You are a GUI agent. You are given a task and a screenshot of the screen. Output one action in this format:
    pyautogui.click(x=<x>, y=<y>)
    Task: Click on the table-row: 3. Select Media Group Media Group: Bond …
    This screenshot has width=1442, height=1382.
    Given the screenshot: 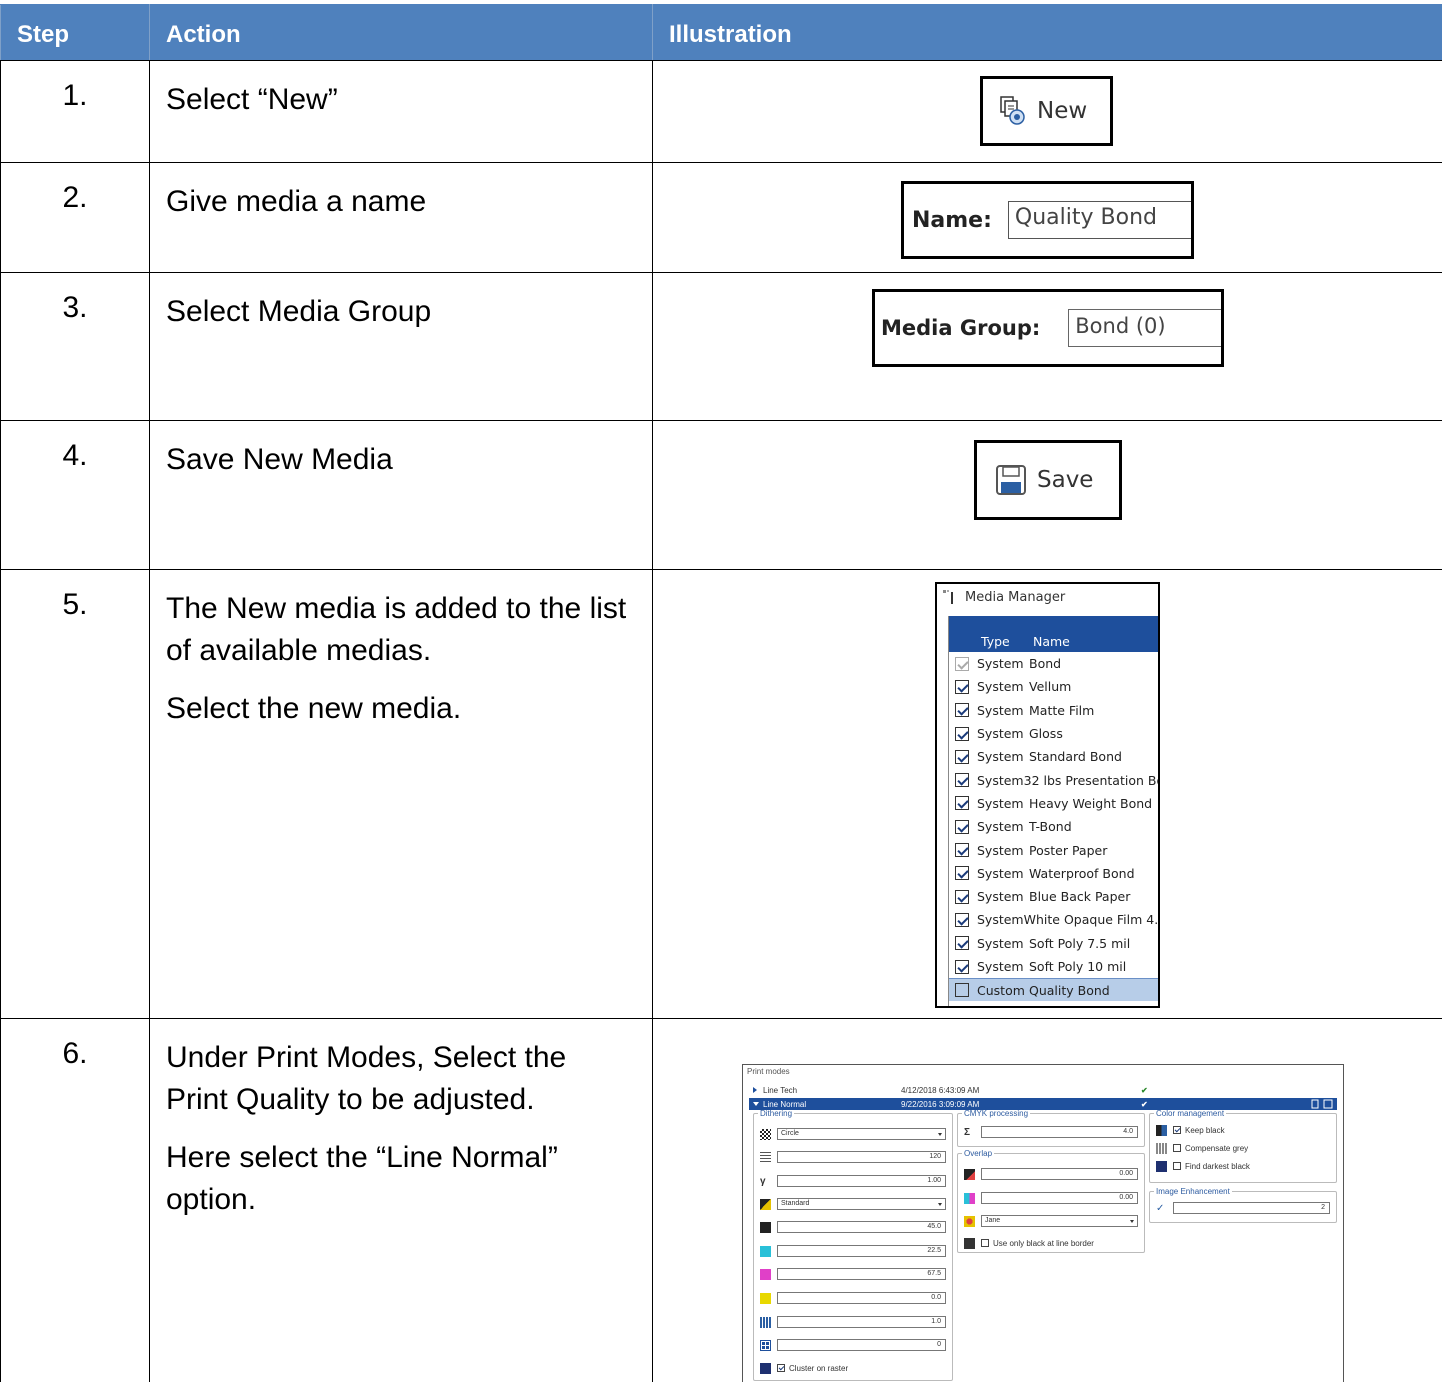 What is the action you would take?
    pyautogui.click(x=721, y=346)
    